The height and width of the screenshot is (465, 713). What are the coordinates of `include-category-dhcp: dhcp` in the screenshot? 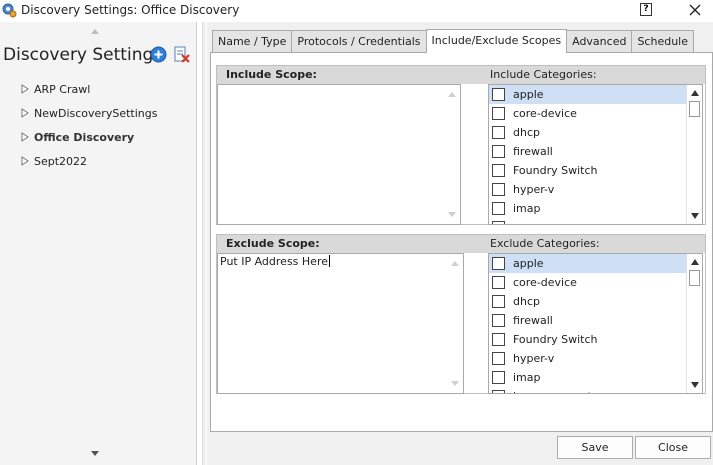 It's located at (587, 132).